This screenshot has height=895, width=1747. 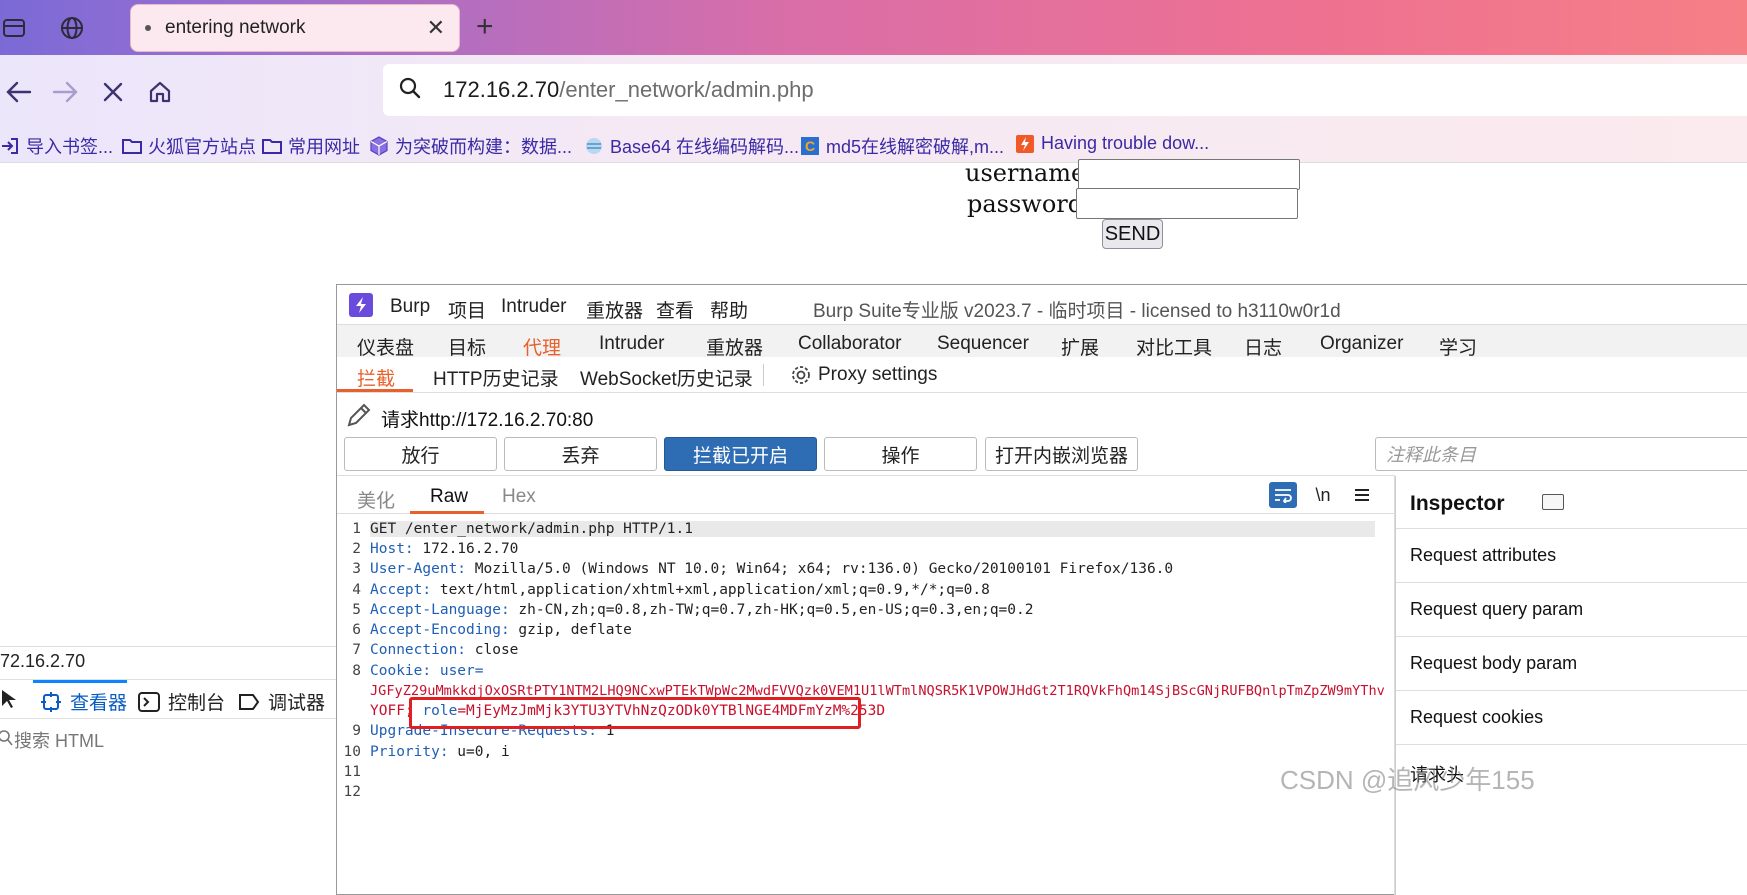 I want to click on element-picker-icon, so click(x=9, y=701).